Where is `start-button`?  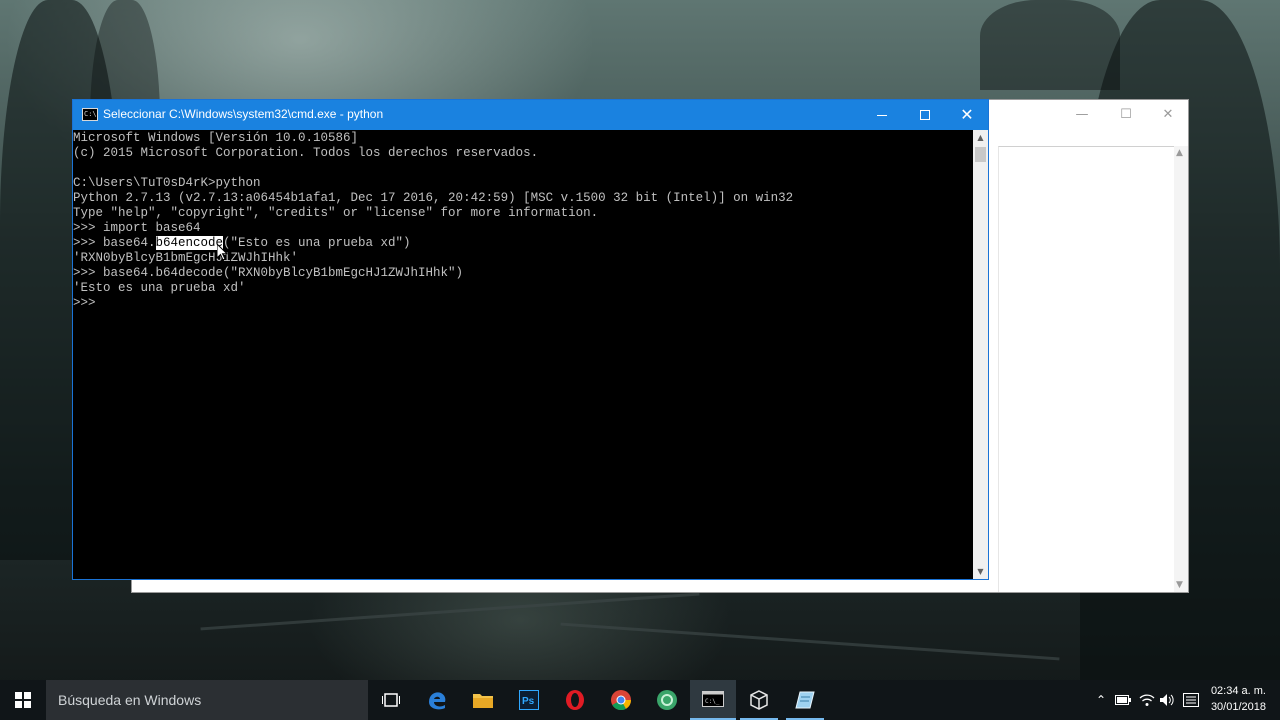 start-button is located at coordinates (23, 700).